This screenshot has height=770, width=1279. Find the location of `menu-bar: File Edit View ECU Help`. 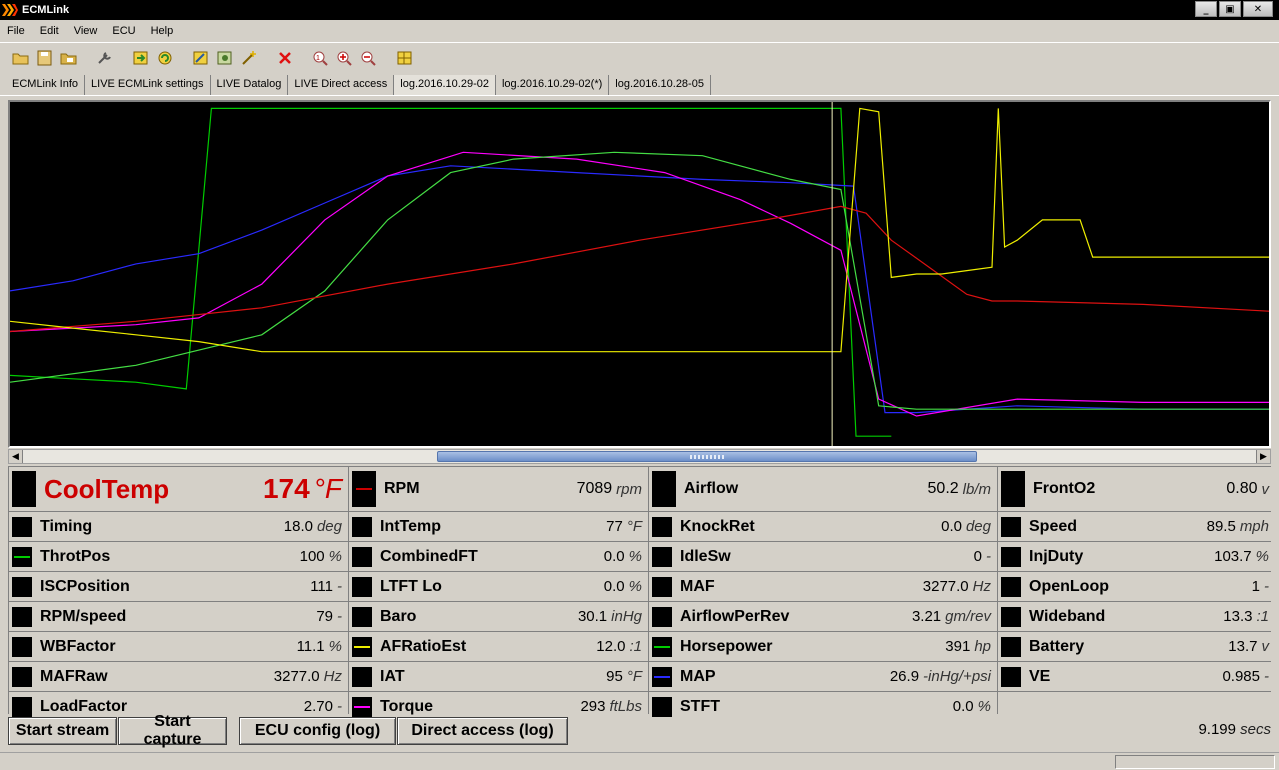

menu-bar: File Edit View ECU Help is located at coordinates (639, 31).